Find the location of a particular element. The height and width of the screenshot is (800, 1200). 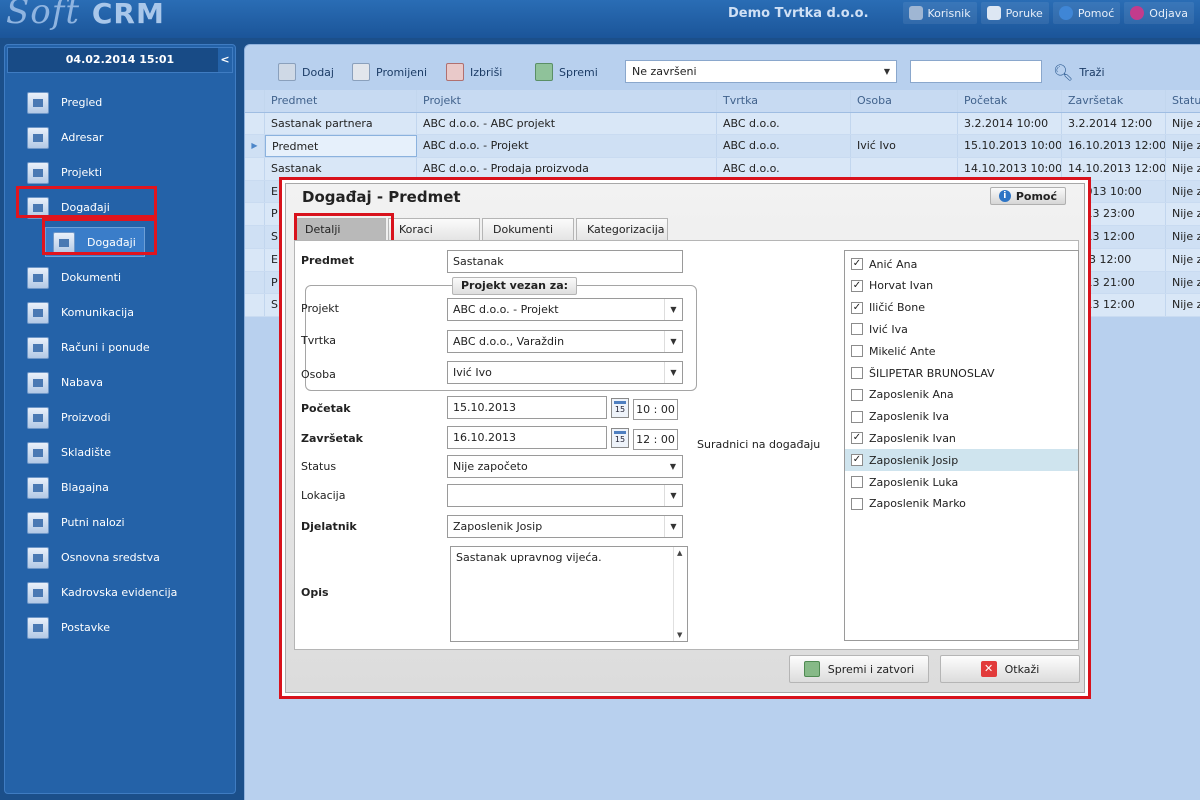

collaborator-item: Mikelić Ante is located at coordinates (961, 351).